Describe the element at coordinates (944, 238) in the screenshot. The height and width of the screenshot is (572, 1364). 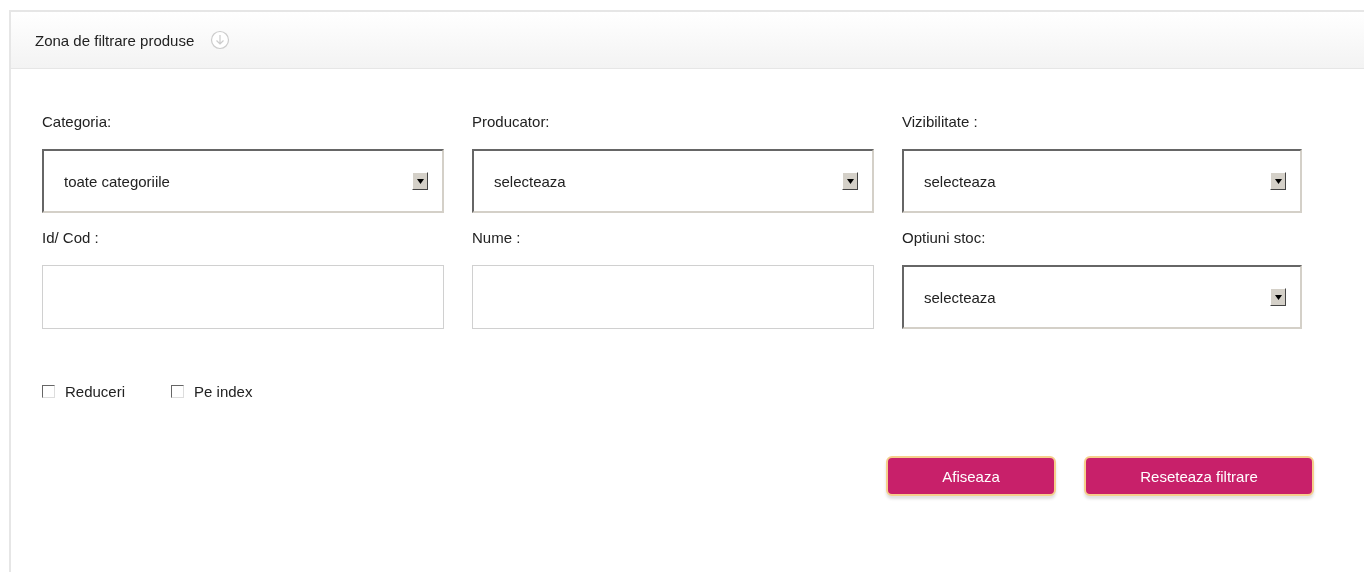
I see `field-label: Optiuni stoc:` at that location.